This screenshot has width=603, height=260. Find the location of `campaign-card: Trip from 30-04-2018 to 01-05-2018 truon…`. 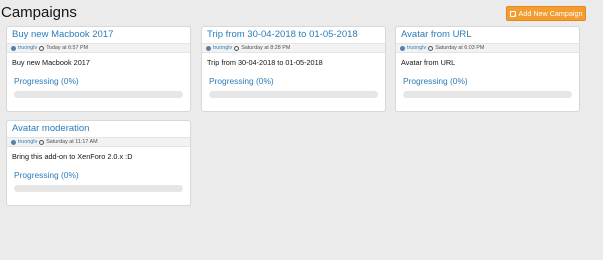

campaign-card: Trip from 30-04-2018 to 01-05-2018 truon… is located at coordinates (293, 69).